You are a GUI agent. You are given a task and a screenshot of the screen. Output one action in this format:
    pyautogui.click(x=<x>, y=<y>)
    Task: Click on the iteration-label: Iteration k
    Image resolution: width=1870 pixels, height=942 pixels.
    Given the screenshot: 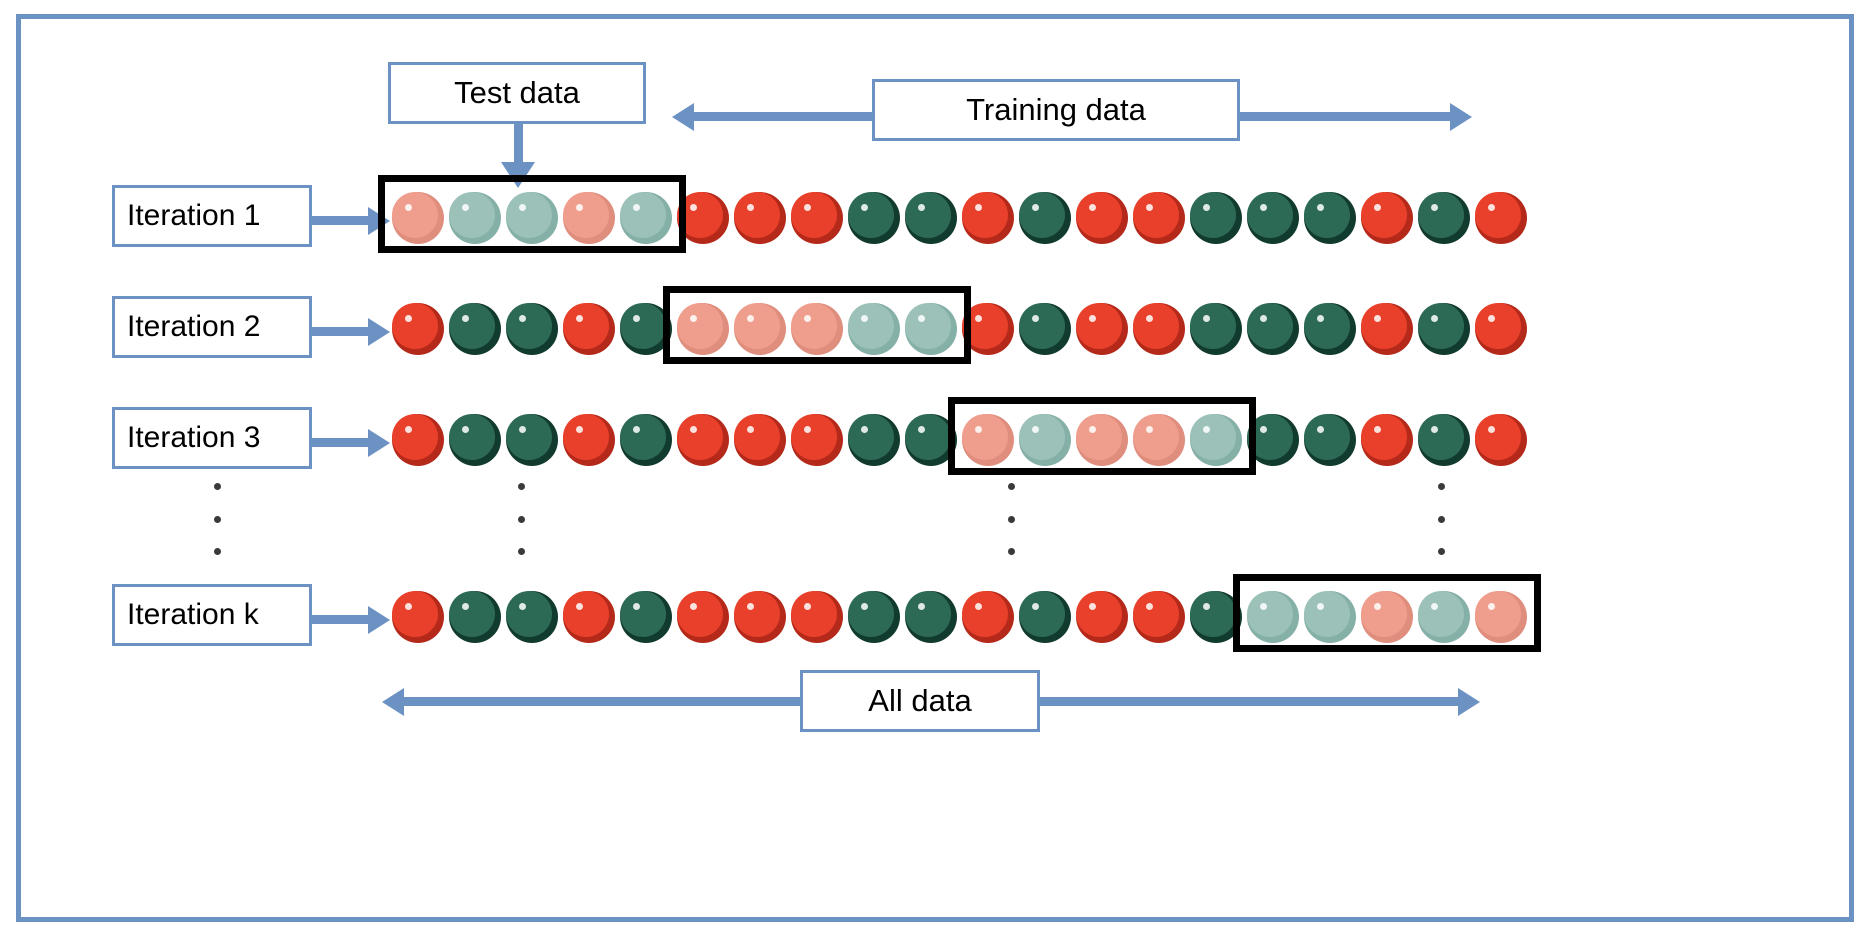 What is the action you would take?
    pyautogui.click(x=193, y=614)
    